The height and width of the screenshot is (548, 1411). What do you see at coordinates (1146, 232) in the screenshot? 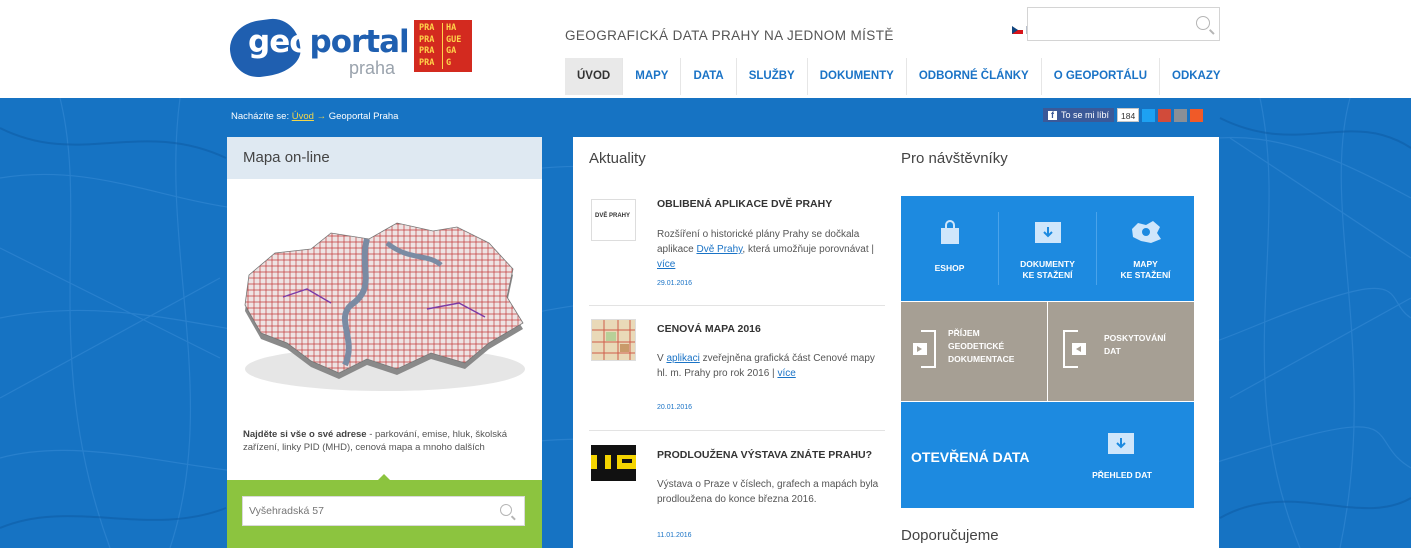
I see `prague-map-download-icon` at bounding box center [1146, 232].